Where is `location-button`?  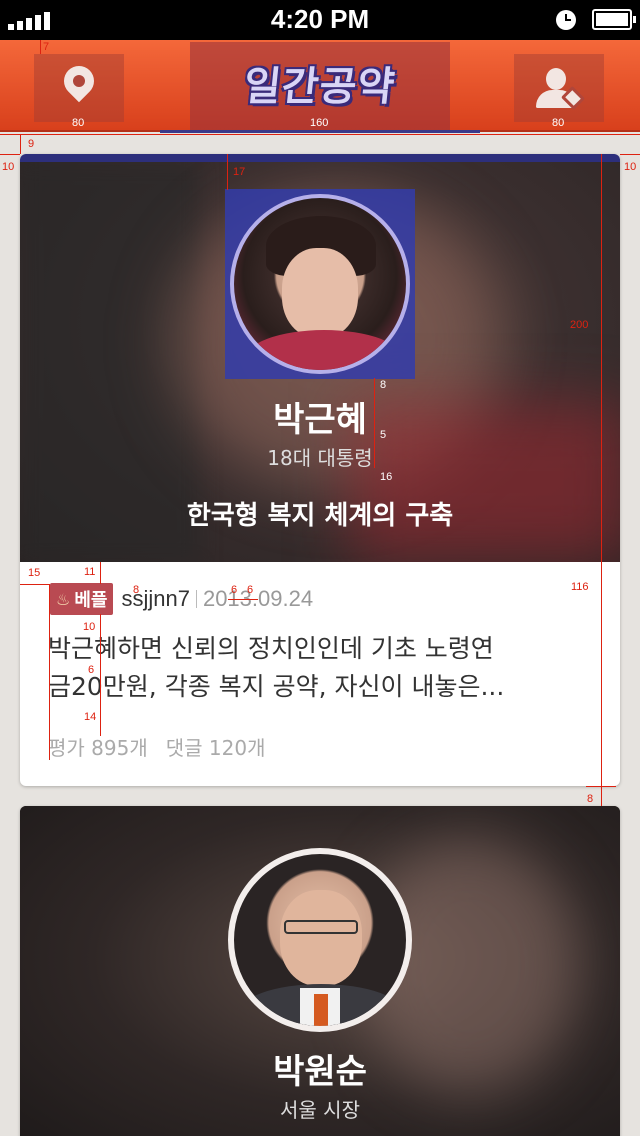 location-button is located at coordinates (79, 88).